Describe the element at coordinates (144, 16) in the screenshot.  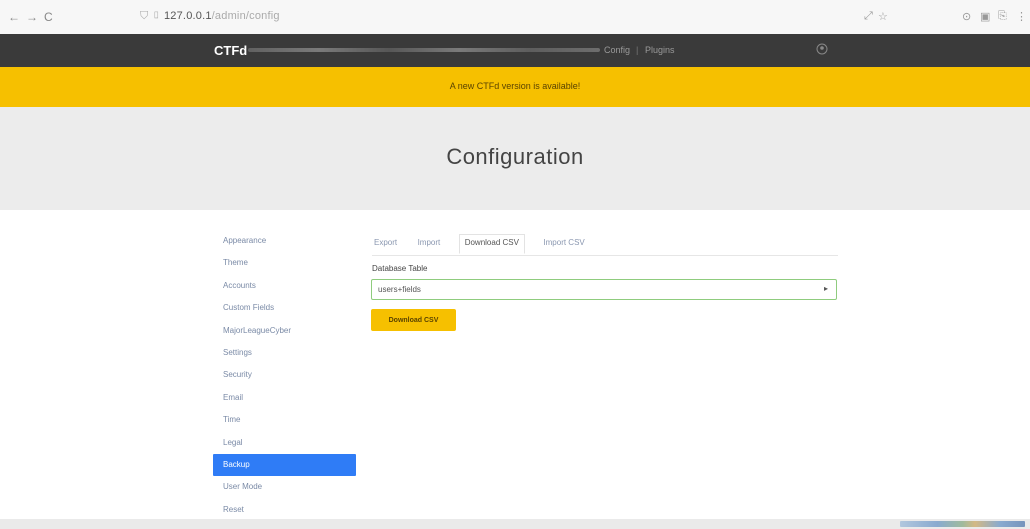
I see `shield-icon: ⛉` at that location.